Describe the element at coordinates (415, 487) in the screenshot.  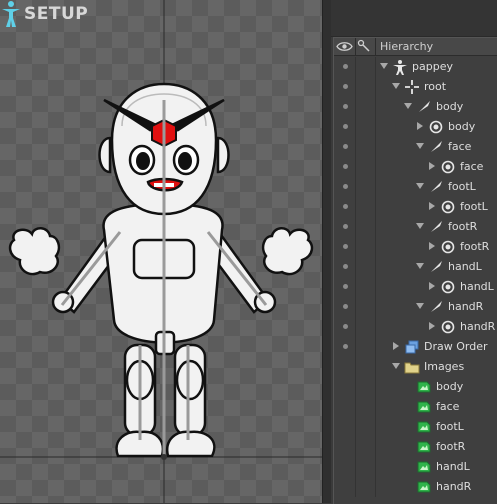
I see `tree-item-image-handr: handR` at that location.